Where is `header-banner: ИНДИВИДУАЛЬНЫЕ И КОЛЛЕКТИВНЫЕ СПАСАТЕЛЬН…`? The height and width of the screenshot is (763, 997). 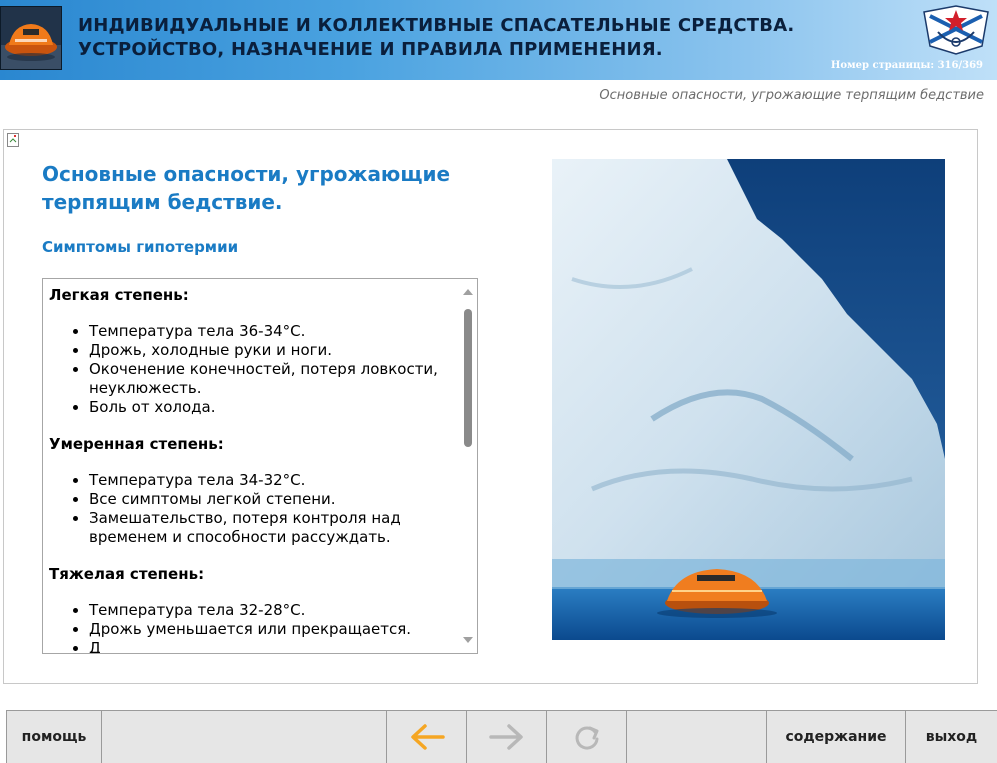
header-banner: ИНДИВИДУАЛЬНЫЕ И КОЛЛЕКТИВНЫЕ СПАСАТЕЛЬН… is located at coordinates (498, 40).